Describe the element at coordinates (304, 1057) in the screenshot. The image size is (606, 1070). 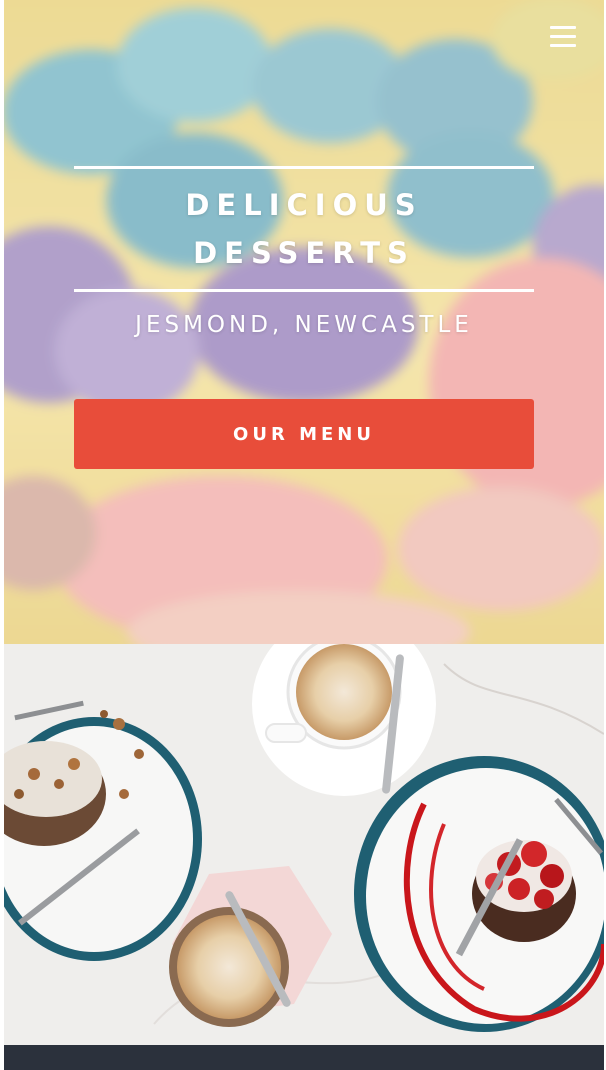
I see `footer-bar` at that location.